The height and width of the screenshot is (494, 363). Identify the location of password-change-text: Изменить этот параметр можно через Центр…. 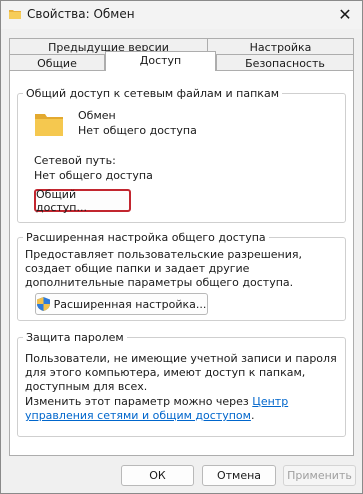
(183, 409).